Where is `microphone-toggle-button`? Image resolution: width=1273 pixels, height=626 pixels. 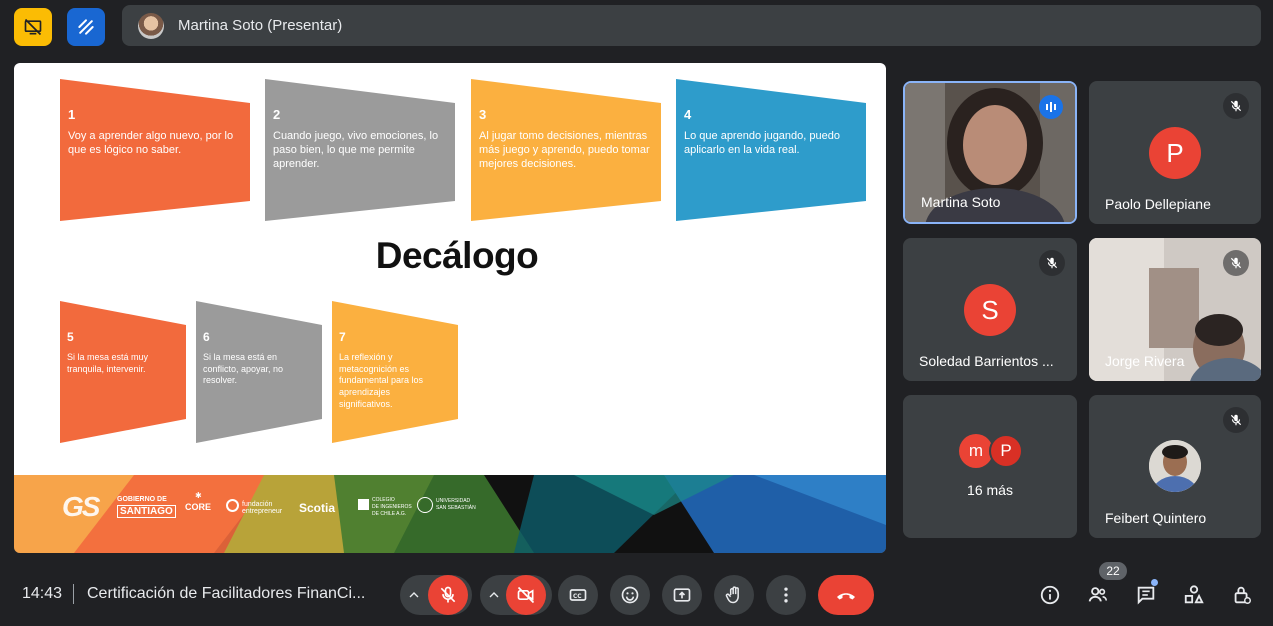
microphone-toggle-button is located at coordinates (448, 595).